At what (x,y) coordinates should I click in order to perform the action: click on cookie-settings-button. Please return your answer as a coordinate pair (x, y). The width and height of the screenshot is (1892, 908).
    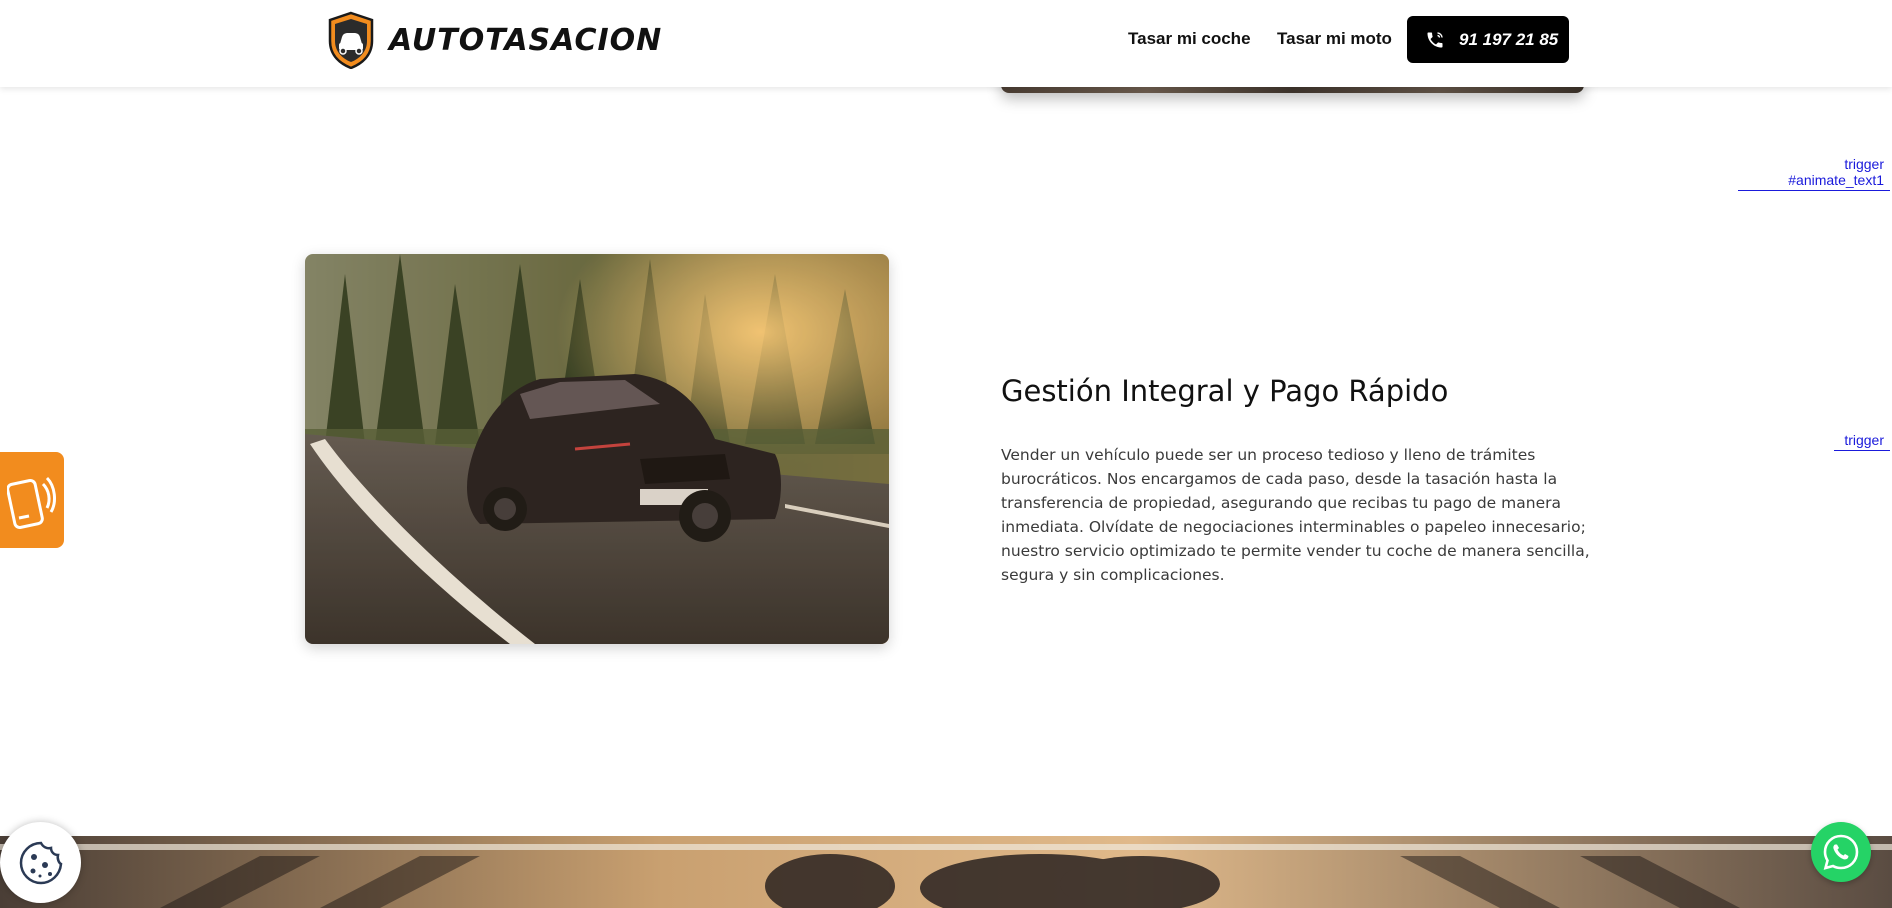
    Looking at the image, I should click on (40, 862).